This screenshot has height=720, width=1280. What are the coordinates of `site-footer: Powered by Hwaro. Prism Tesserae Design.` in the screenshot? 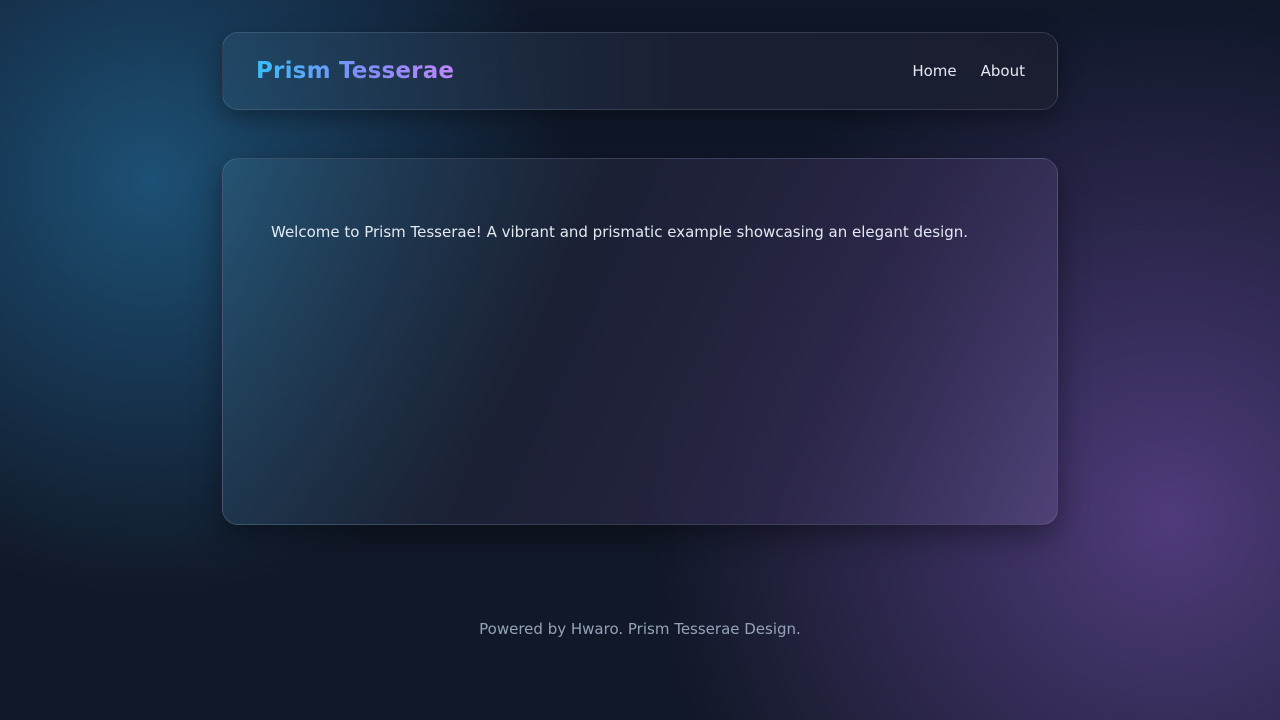 It's located at (640, 629).